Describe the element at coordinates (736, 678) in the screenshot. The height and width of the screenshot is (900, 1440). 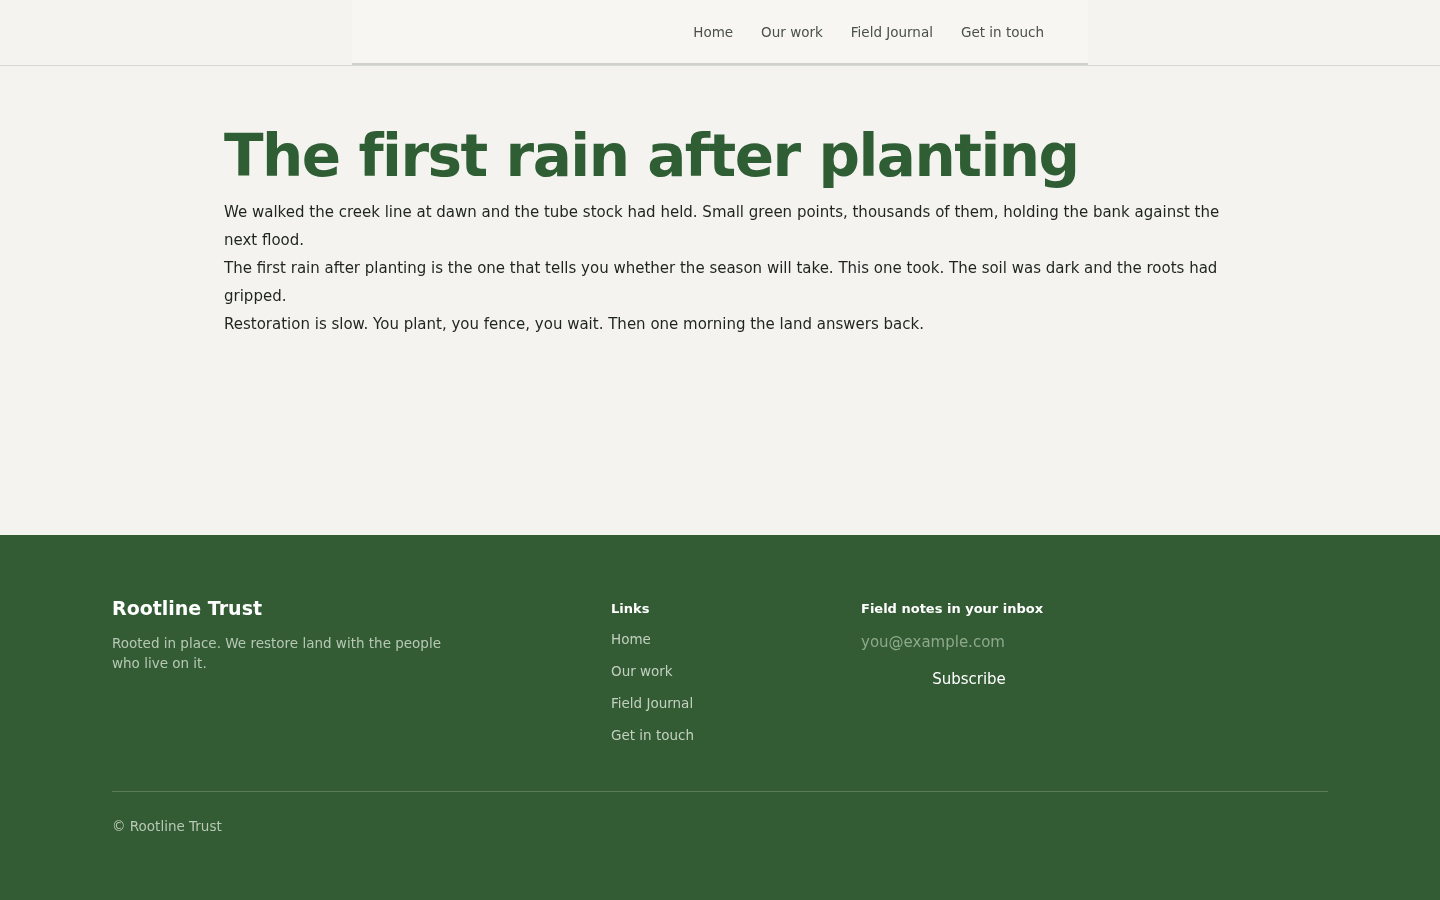
I see `footer-link: Our work` at that location.